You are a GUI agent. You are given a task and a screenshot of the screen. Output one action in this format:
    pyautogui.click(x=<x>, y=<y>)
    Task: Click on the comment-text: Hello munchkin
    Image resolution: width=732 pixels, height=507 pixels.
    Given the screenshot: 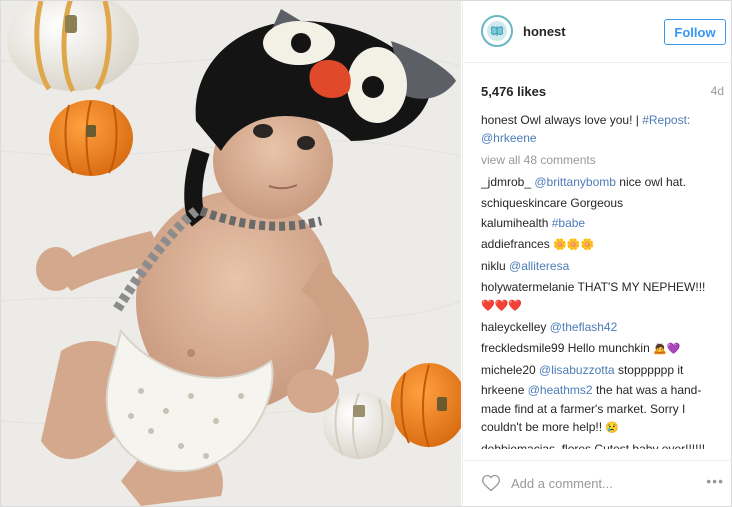 What is the action you would take?
    pyautogui.click(x=610, y=347)
    